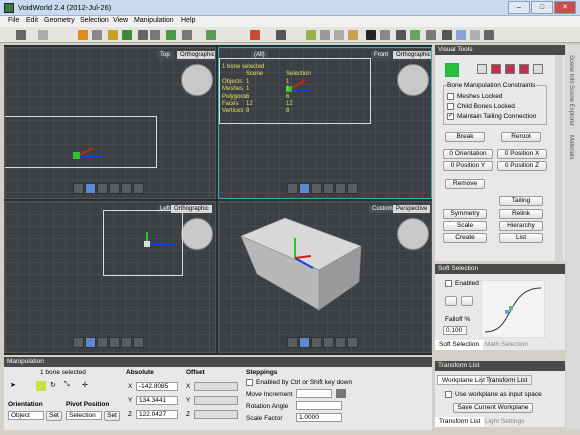 The width and height of the screenshot is (580, 435). I want to click on offset-z-input, so click(216, 414).